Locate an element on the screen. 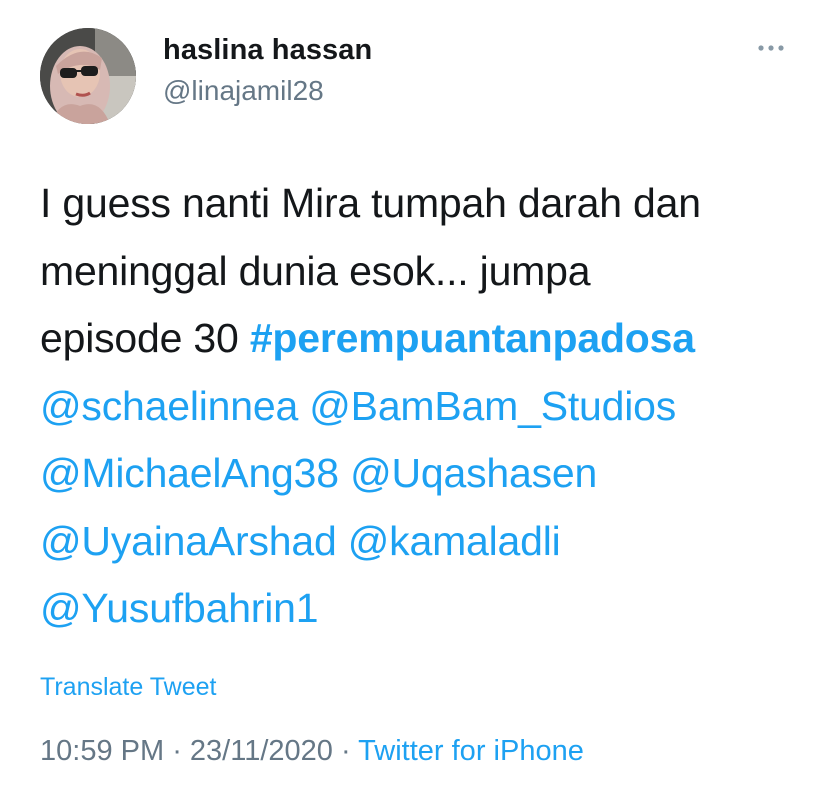  mention-link: @UyainaArshad is located at coordinates (188, 541).